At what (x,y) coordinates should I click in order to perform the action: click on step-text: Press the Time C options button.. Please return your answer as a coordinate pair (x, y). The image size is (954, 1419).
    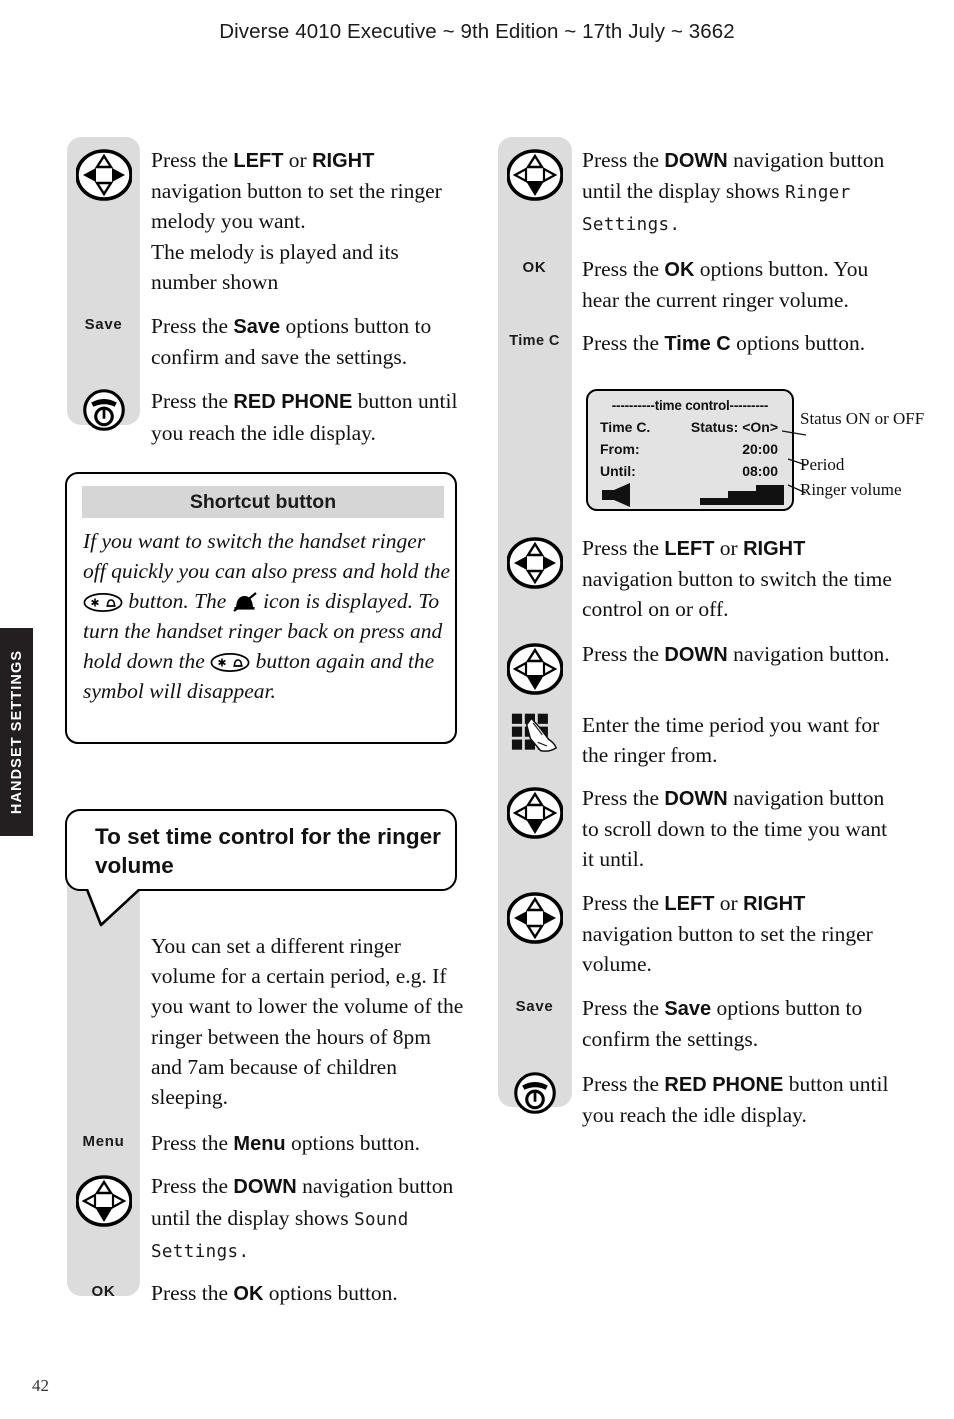
    Looking at the image, I should click on (724, 343).